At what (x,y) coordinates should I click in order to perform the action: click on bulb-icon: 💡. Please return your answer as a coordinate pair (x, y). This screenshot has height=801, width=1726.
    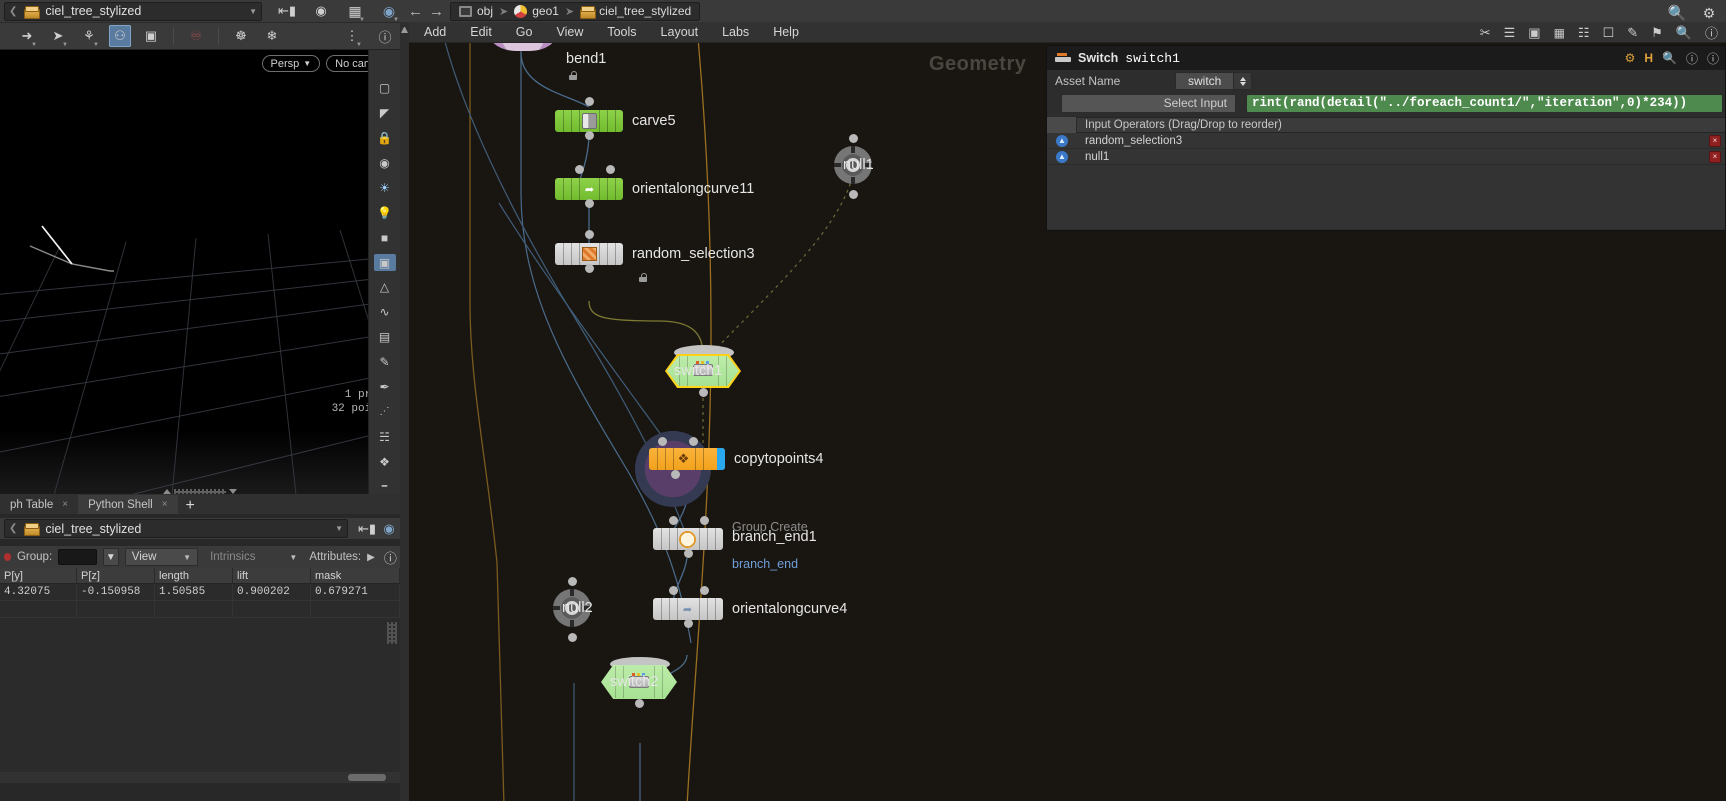
    Looking at the image, I should click on (385, 212).